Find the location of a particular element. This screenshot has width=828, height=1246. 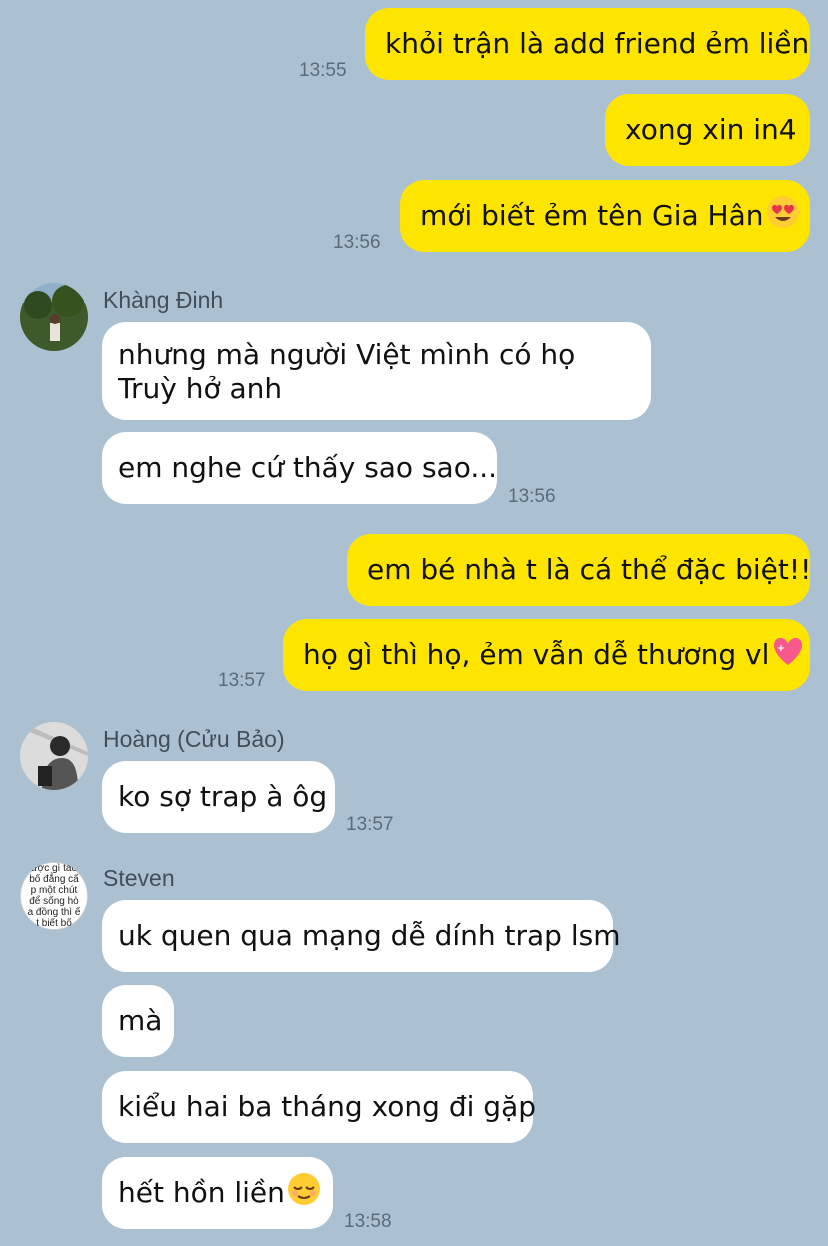

message-text: uk quen qua mạng dễ dính trap lsm is located at coordinates (369, 935).